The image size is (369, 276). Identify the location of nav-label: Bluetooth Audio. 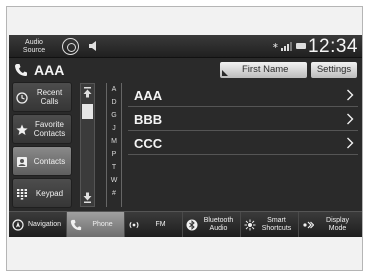
(218, 224).